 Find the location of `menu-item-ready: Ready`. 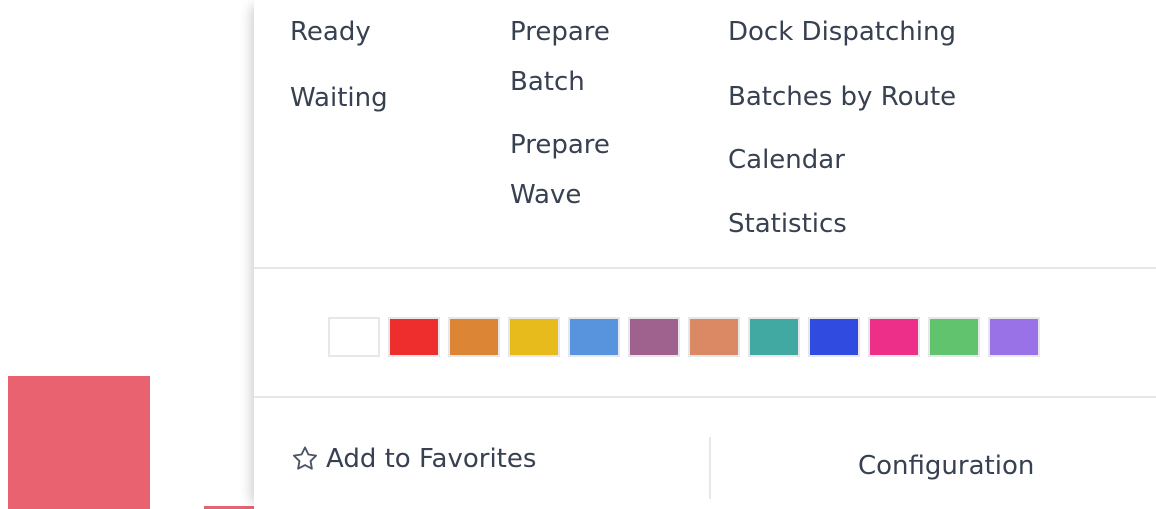

menu-item-ready: Ready is located at coordinates (330, 32).